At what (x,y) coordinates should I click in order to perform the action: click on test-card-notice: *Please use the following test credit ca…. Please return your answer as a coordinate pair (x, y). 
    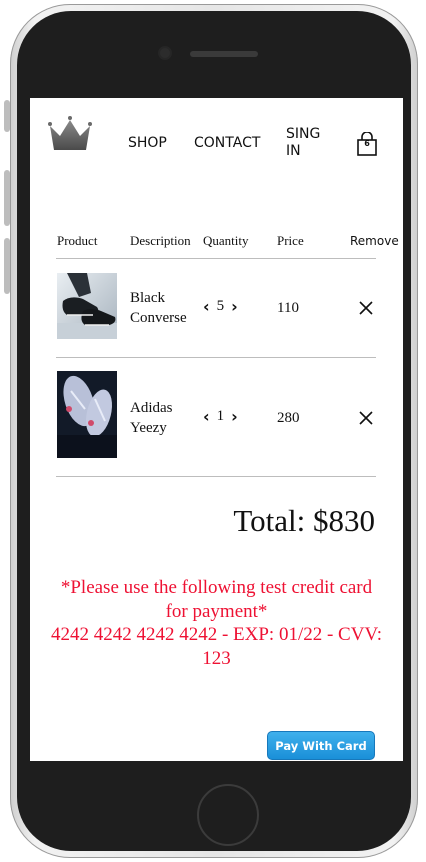
    Looking at the image, I should click on (216, 623).